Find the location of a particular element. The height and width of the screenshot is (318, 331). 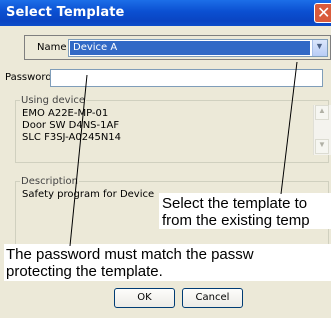

name-dropdown-value: Device A is located at coordinates (190, 48).